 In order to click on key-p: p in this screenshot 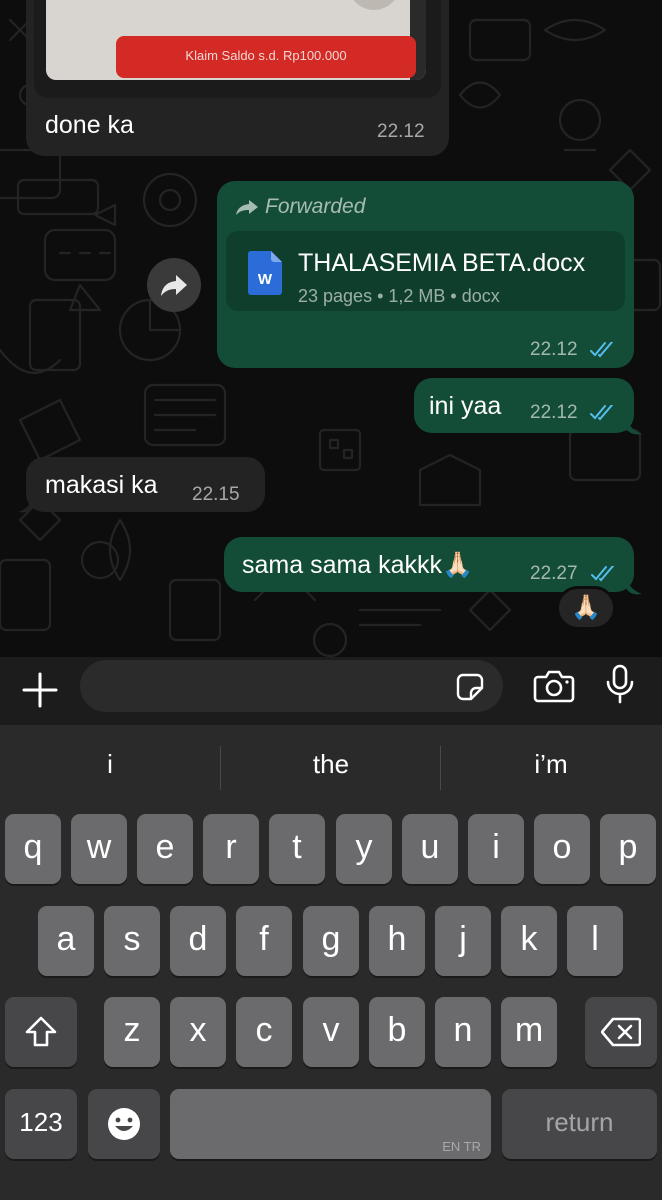, I will do `click(628, 849)`.